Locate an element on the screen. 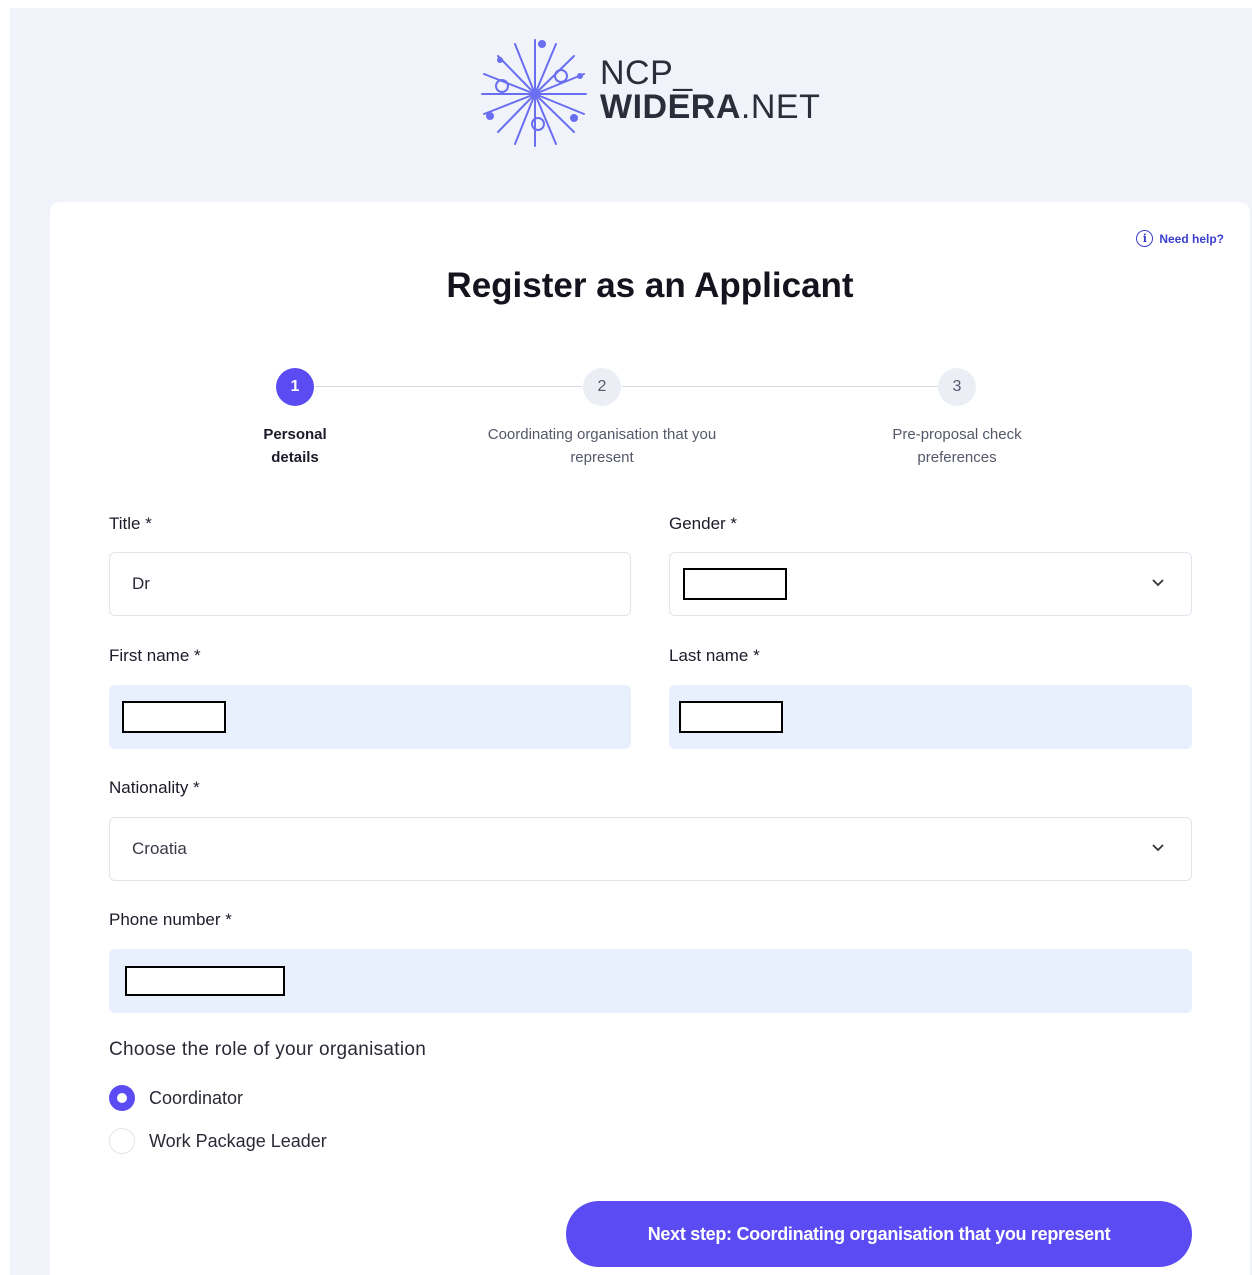 The image size is (1252, 1275). role-question: Choose the role of your organisation is located at coordinates (268, 1049).